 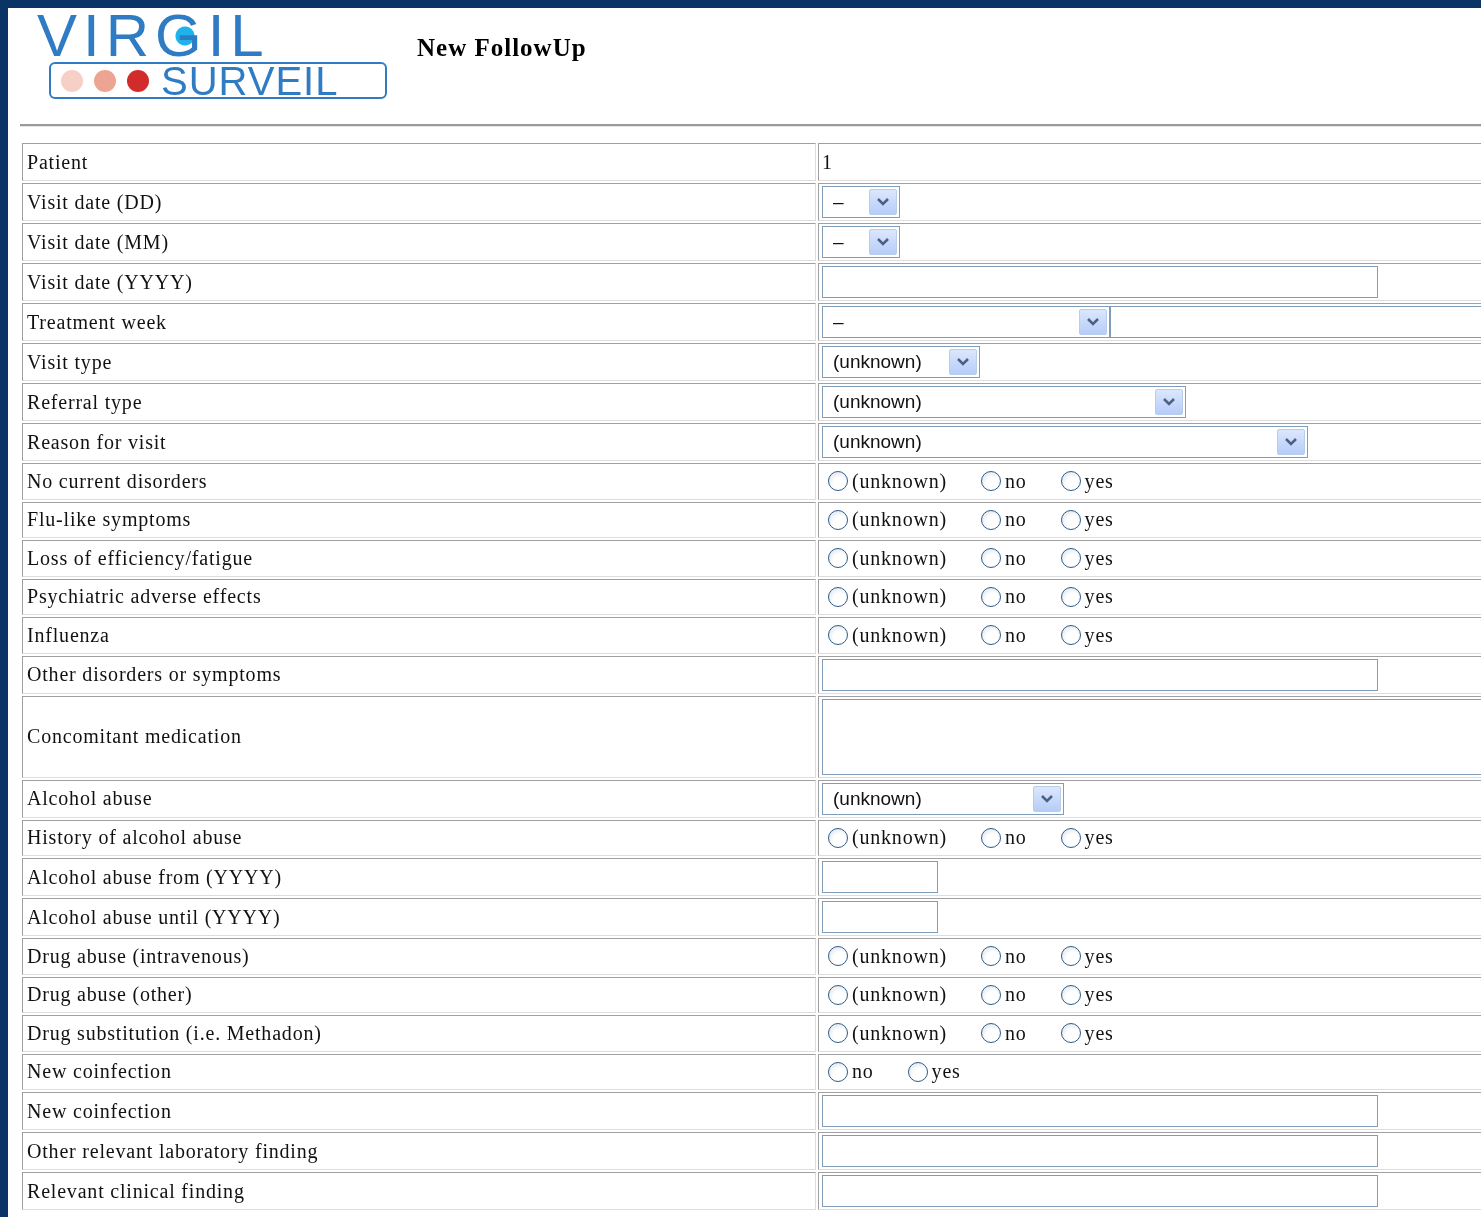 What do you see at coordinates (1149, 162) in the screenshot?
I see `patient-value: 1` at bounding box center [1149, 162].